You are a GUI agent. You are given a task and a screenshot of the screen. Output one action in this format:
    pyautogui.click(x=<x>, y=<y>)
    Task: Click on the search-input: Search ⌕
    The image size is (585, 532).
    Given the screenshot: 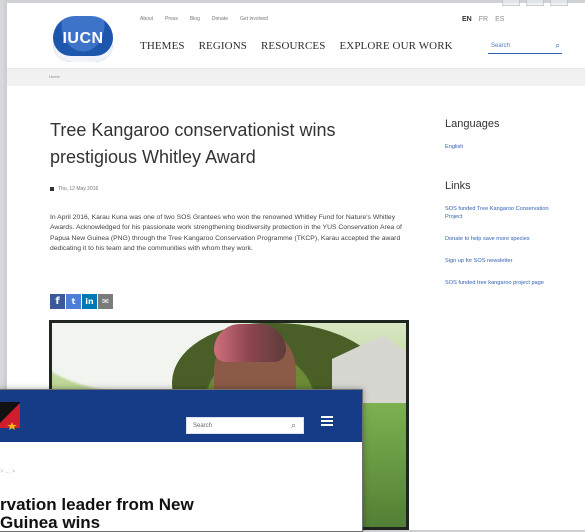 What is the action you would take?
    pyautogui.click(x=525, y=47)
    